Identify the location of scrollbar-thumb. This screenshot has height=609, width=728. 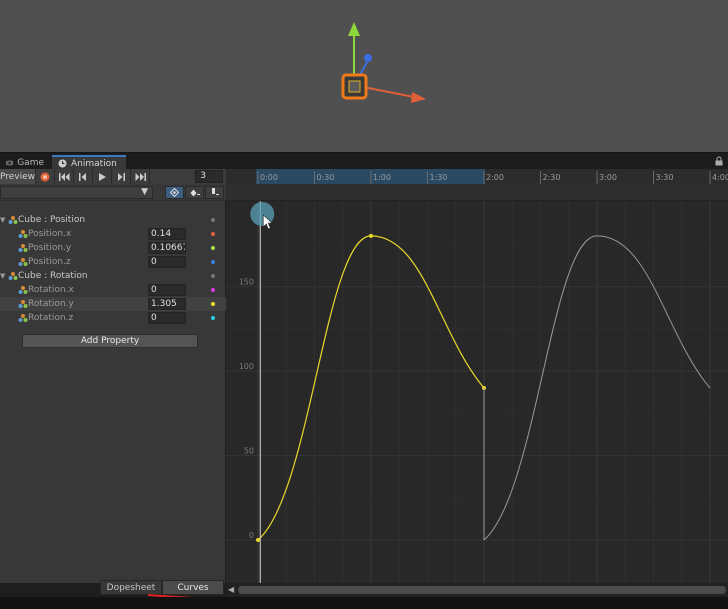
(482, 590).